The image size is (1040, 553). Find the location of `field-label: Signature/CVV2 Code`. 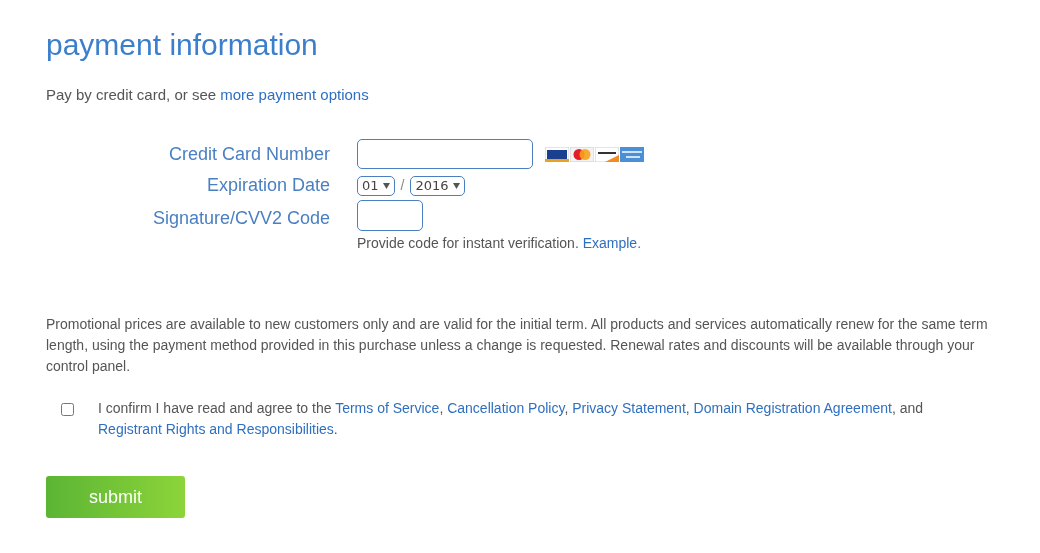

field-label: Signature/CVV2 Code is located at coordinates (240, 218).